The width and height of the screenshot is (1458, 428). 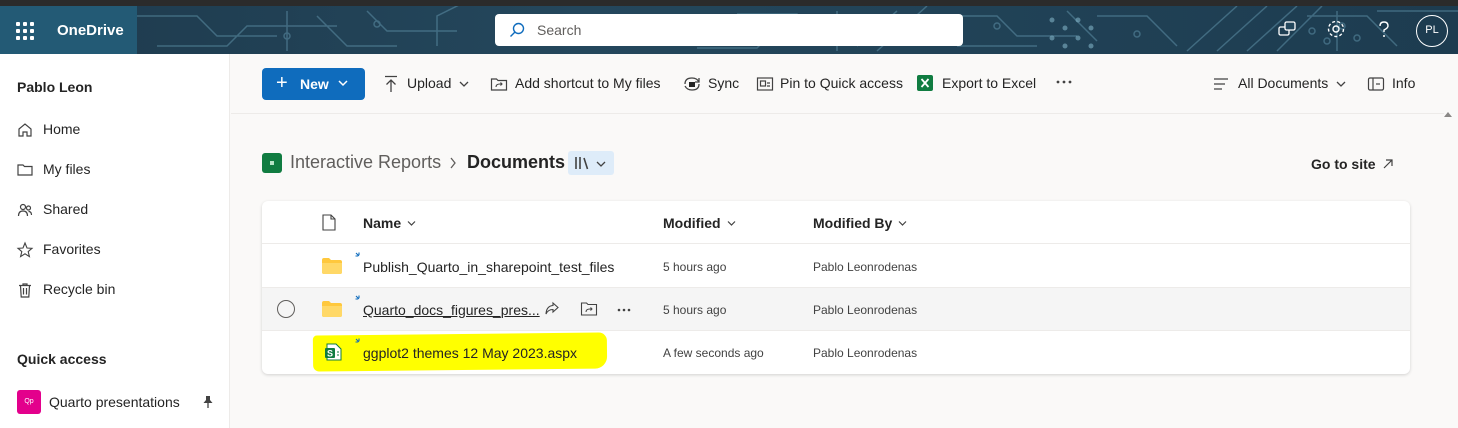 What do you see at coordinates (114, 170) in the screenshot?
I see `nav-item-my-files: My files` at bounding box center [114, 170].